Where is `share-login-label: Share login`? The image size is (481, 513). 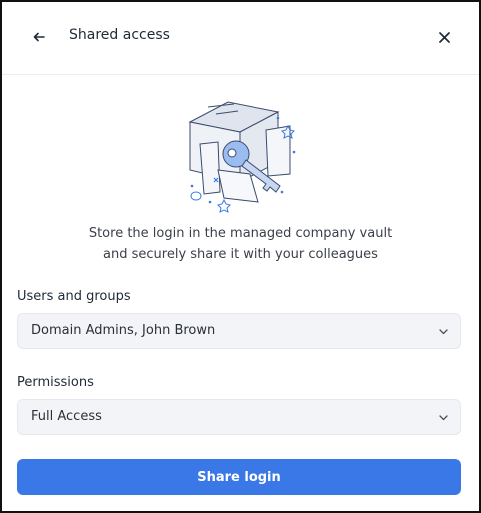 share-login-label: Share login is located at coordinates (239, 477).